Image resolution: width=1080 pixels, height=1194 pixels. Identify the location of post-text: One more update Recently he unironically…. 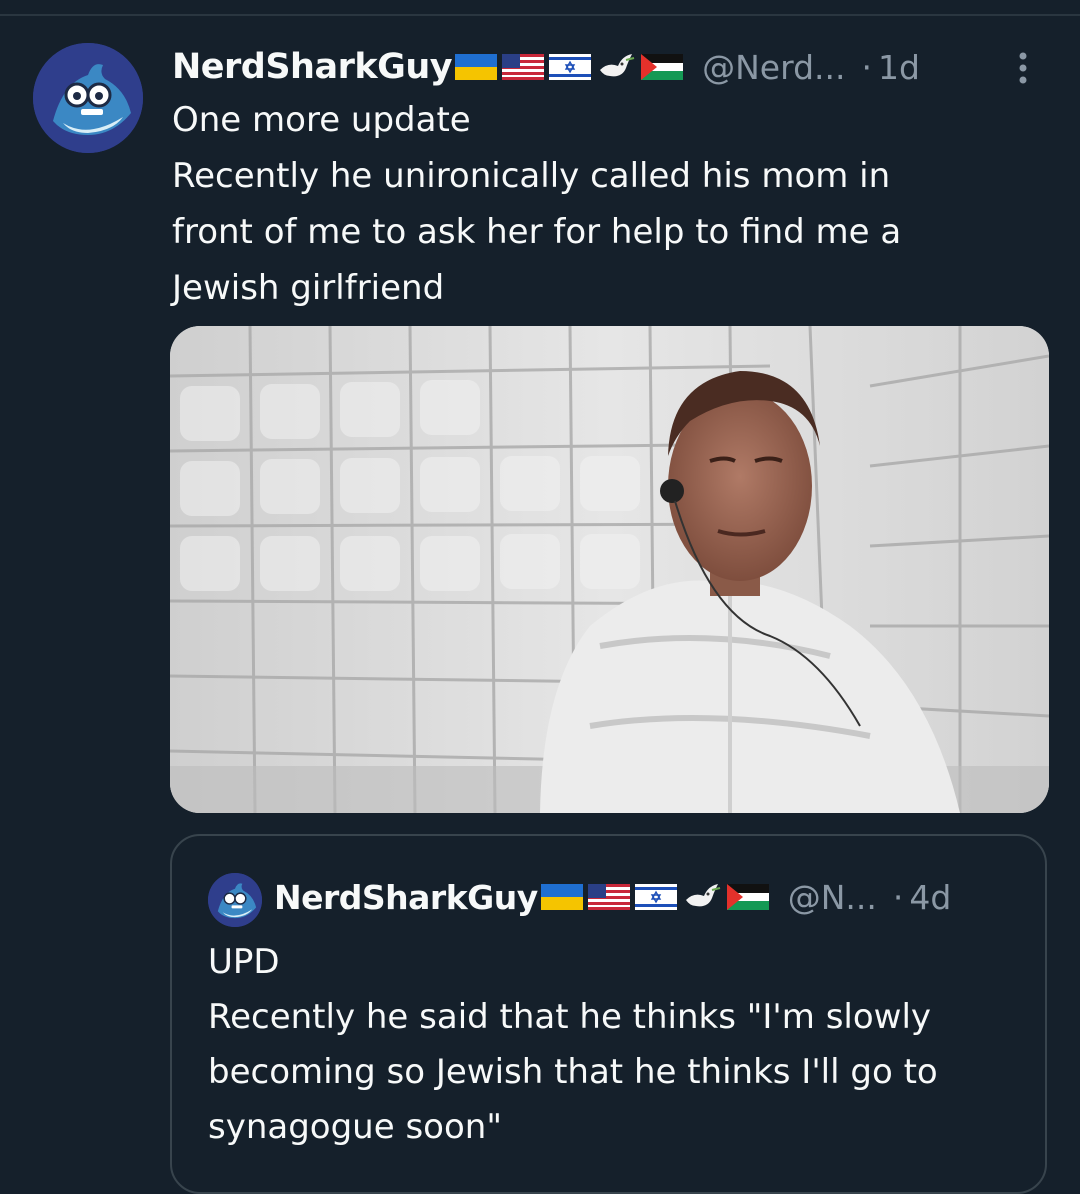
(602, 204).